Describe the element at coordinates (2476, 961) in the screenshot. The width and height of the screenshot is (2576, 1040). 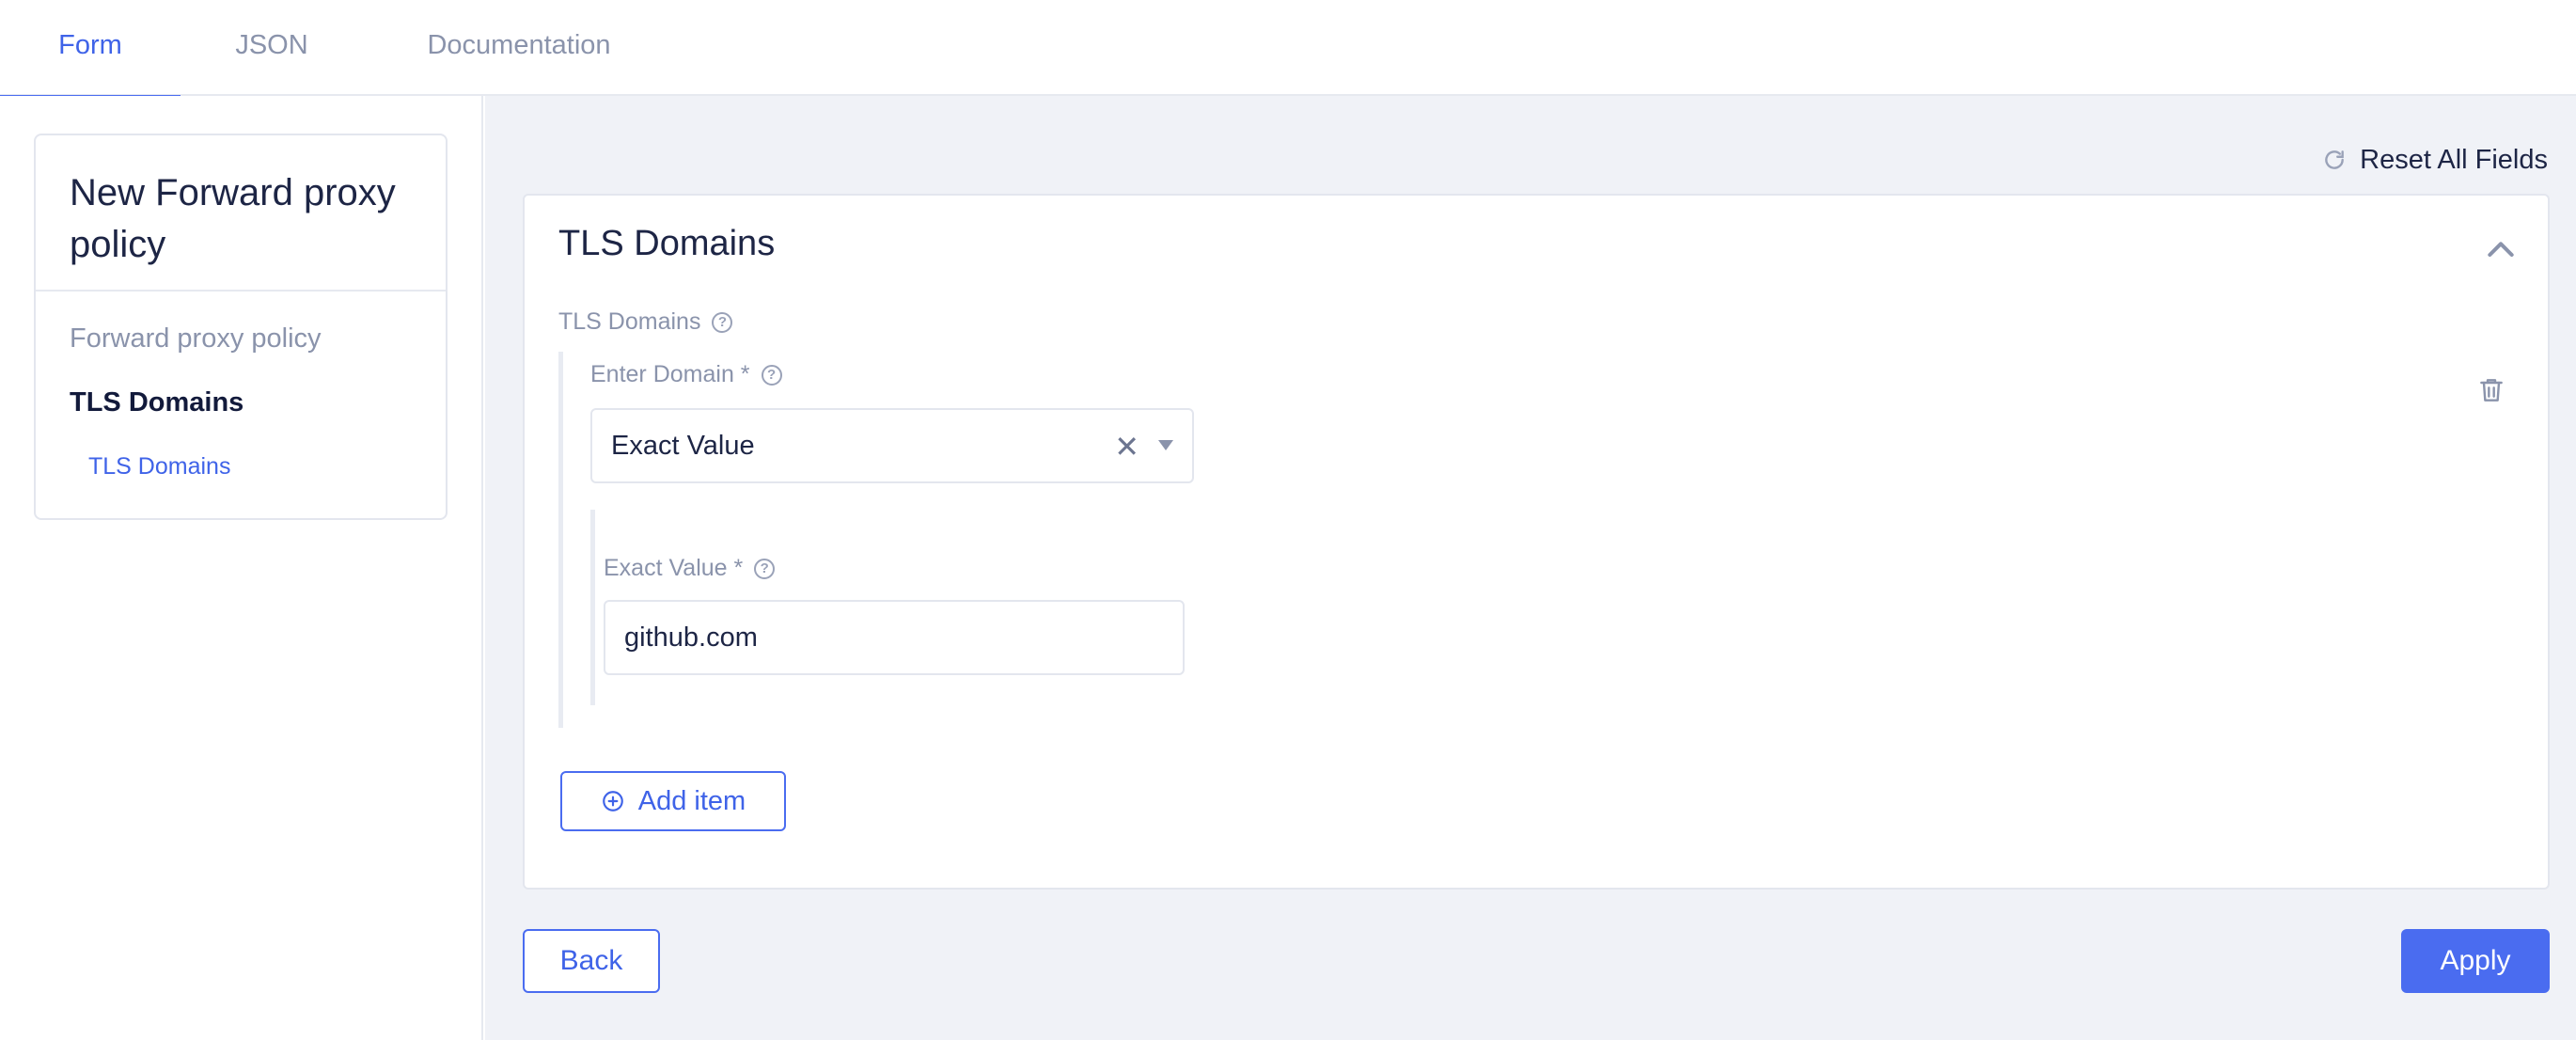
I see `apply-button: Apply` at that location.